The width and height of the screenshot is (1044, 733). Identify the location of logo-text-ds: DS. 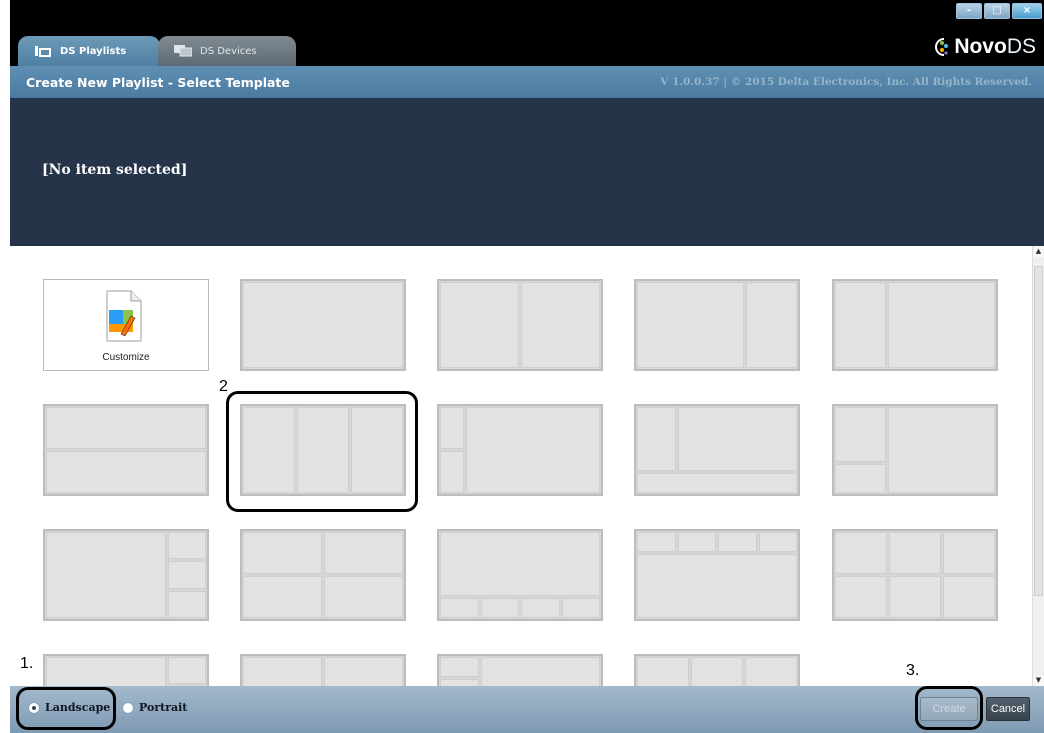
(1021, 46).